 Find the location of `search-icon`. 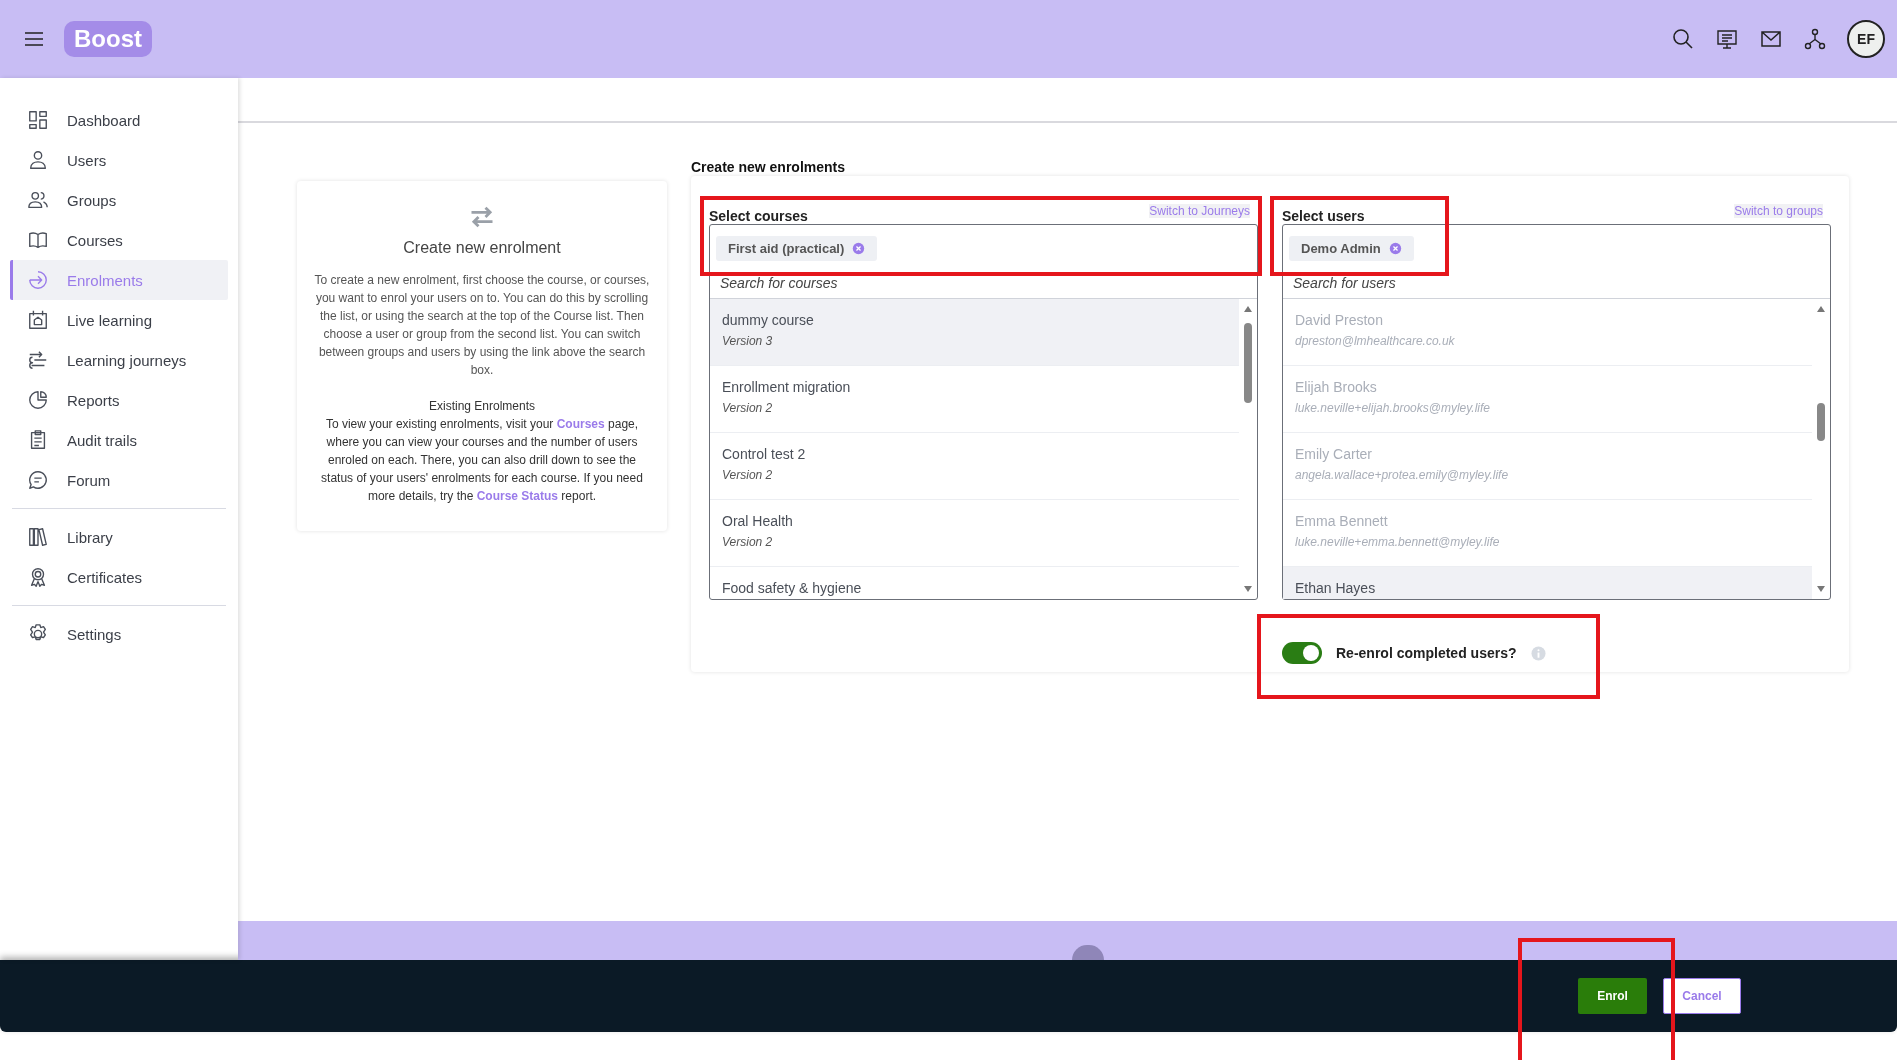

search-icon is located at coordinates (1683, 39).